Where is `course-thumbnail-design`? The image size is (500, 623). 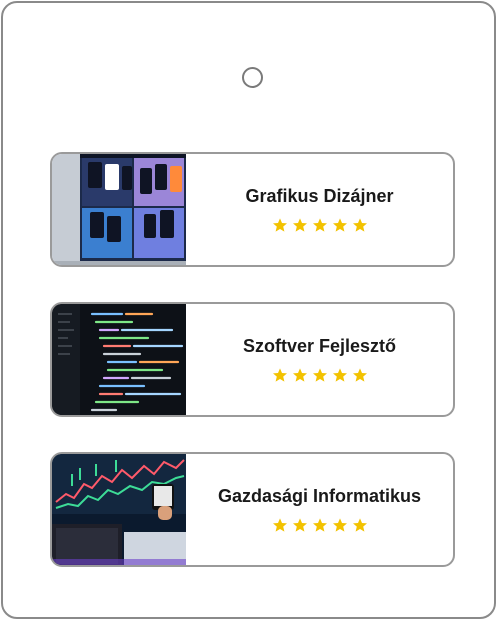
course-thumbnail-design is located at coordinates (119, 209).